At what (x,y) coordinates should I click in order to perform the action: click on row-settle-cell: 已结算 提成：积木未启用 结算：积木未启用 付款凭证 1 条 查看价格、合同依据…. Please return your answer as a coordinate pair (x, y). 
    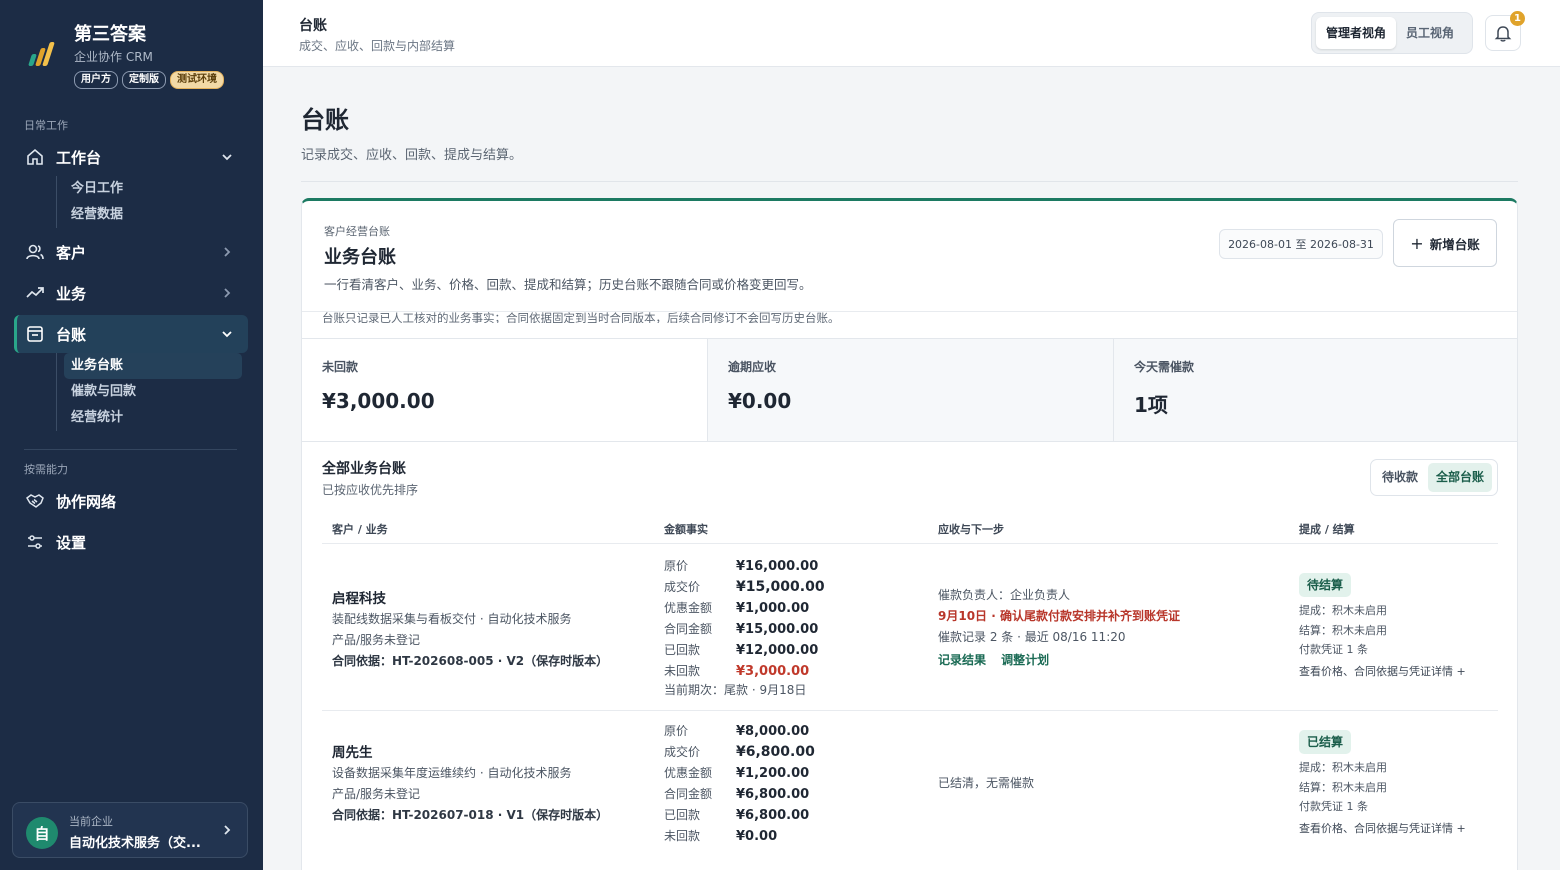
    Looking at the image, I should click on (1382, 785).